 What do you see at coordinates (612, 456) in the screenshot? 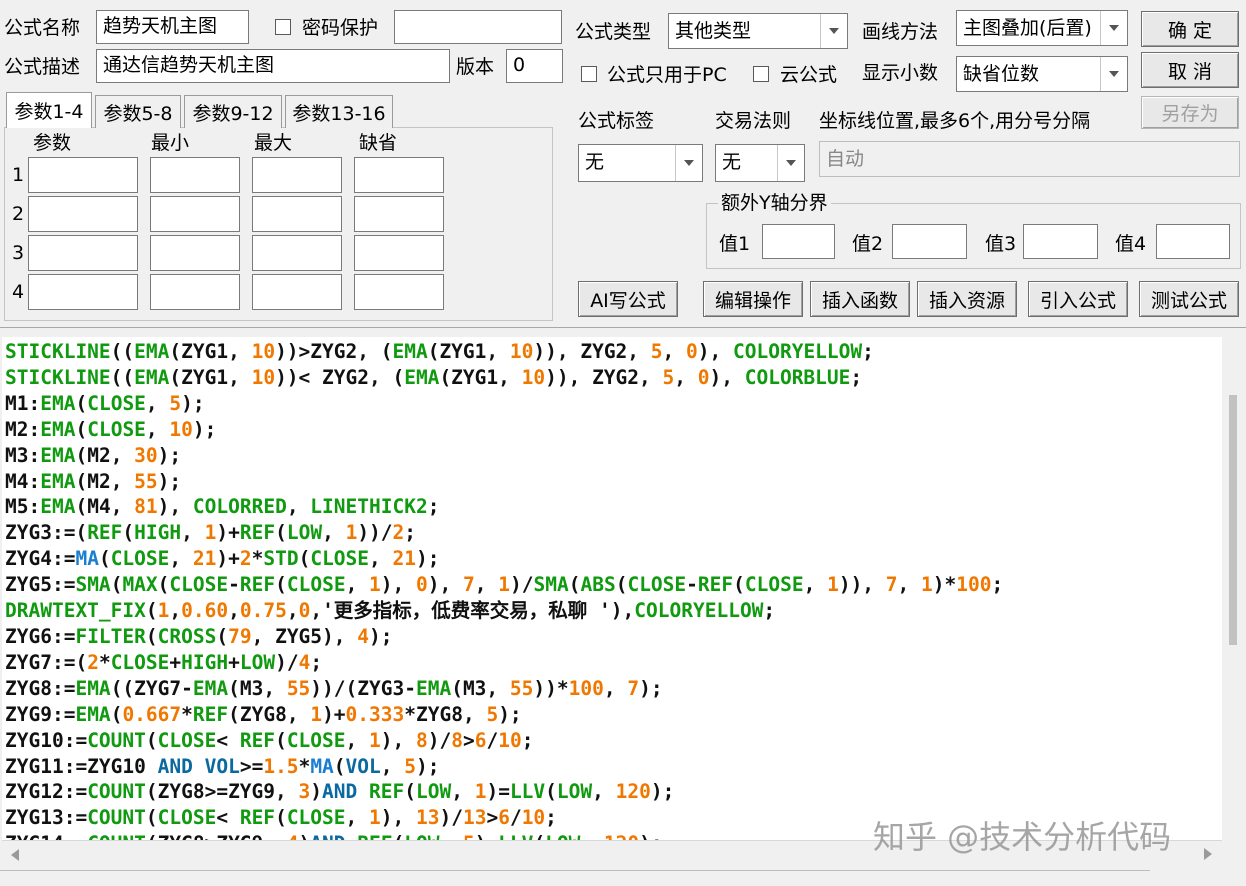
I see `code-line: M3:EMA(M2, 30);` at bounding box center [612, 456].